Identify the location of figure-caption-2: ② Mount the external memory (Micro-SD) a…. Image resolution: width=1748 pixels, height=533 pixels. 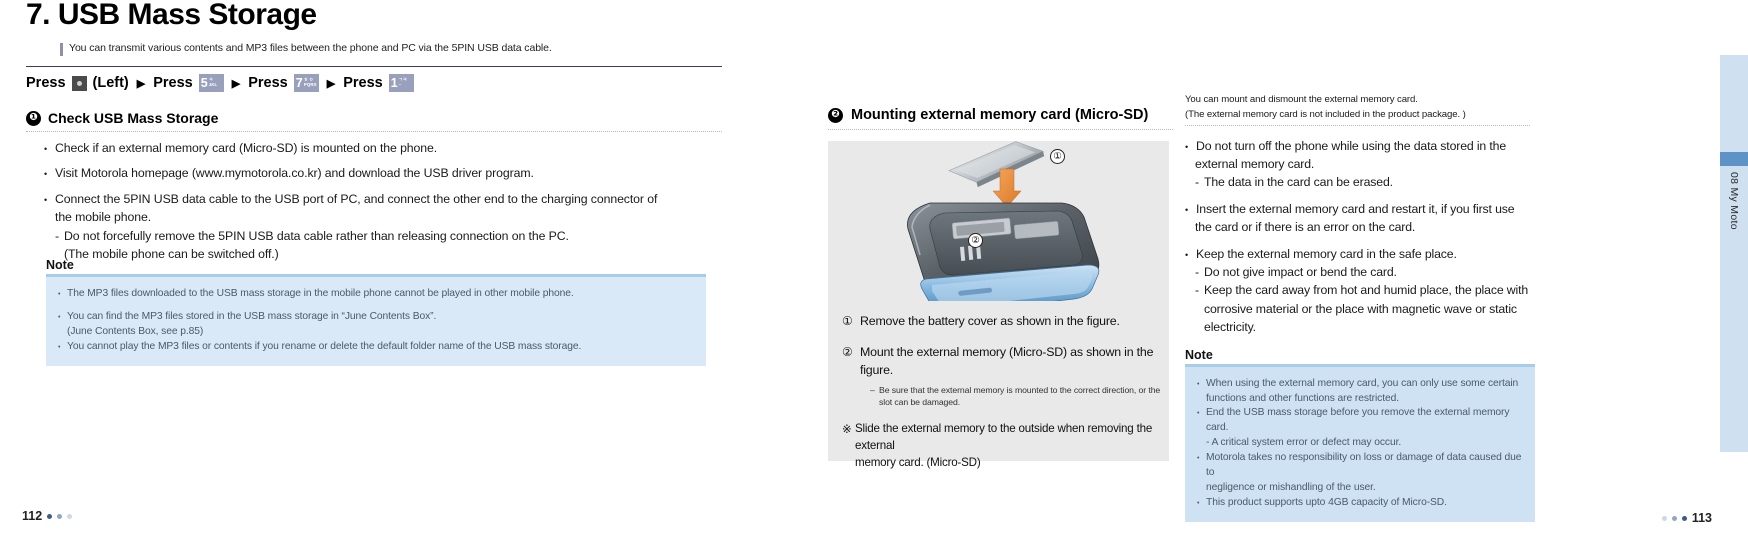
(1002, 361).